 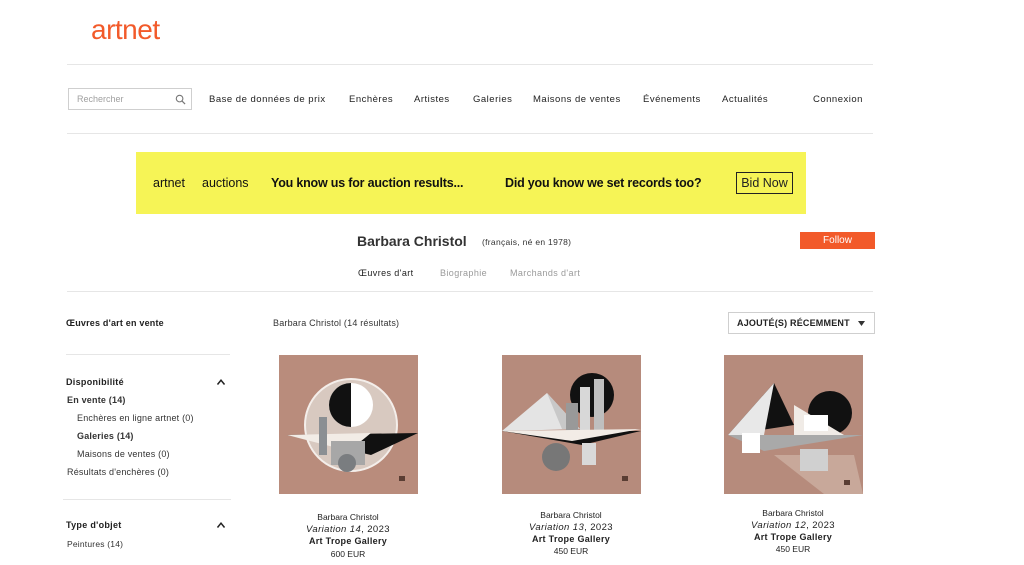 I want to click on nav-galleries: Galeries, so click(x=492, y=99).